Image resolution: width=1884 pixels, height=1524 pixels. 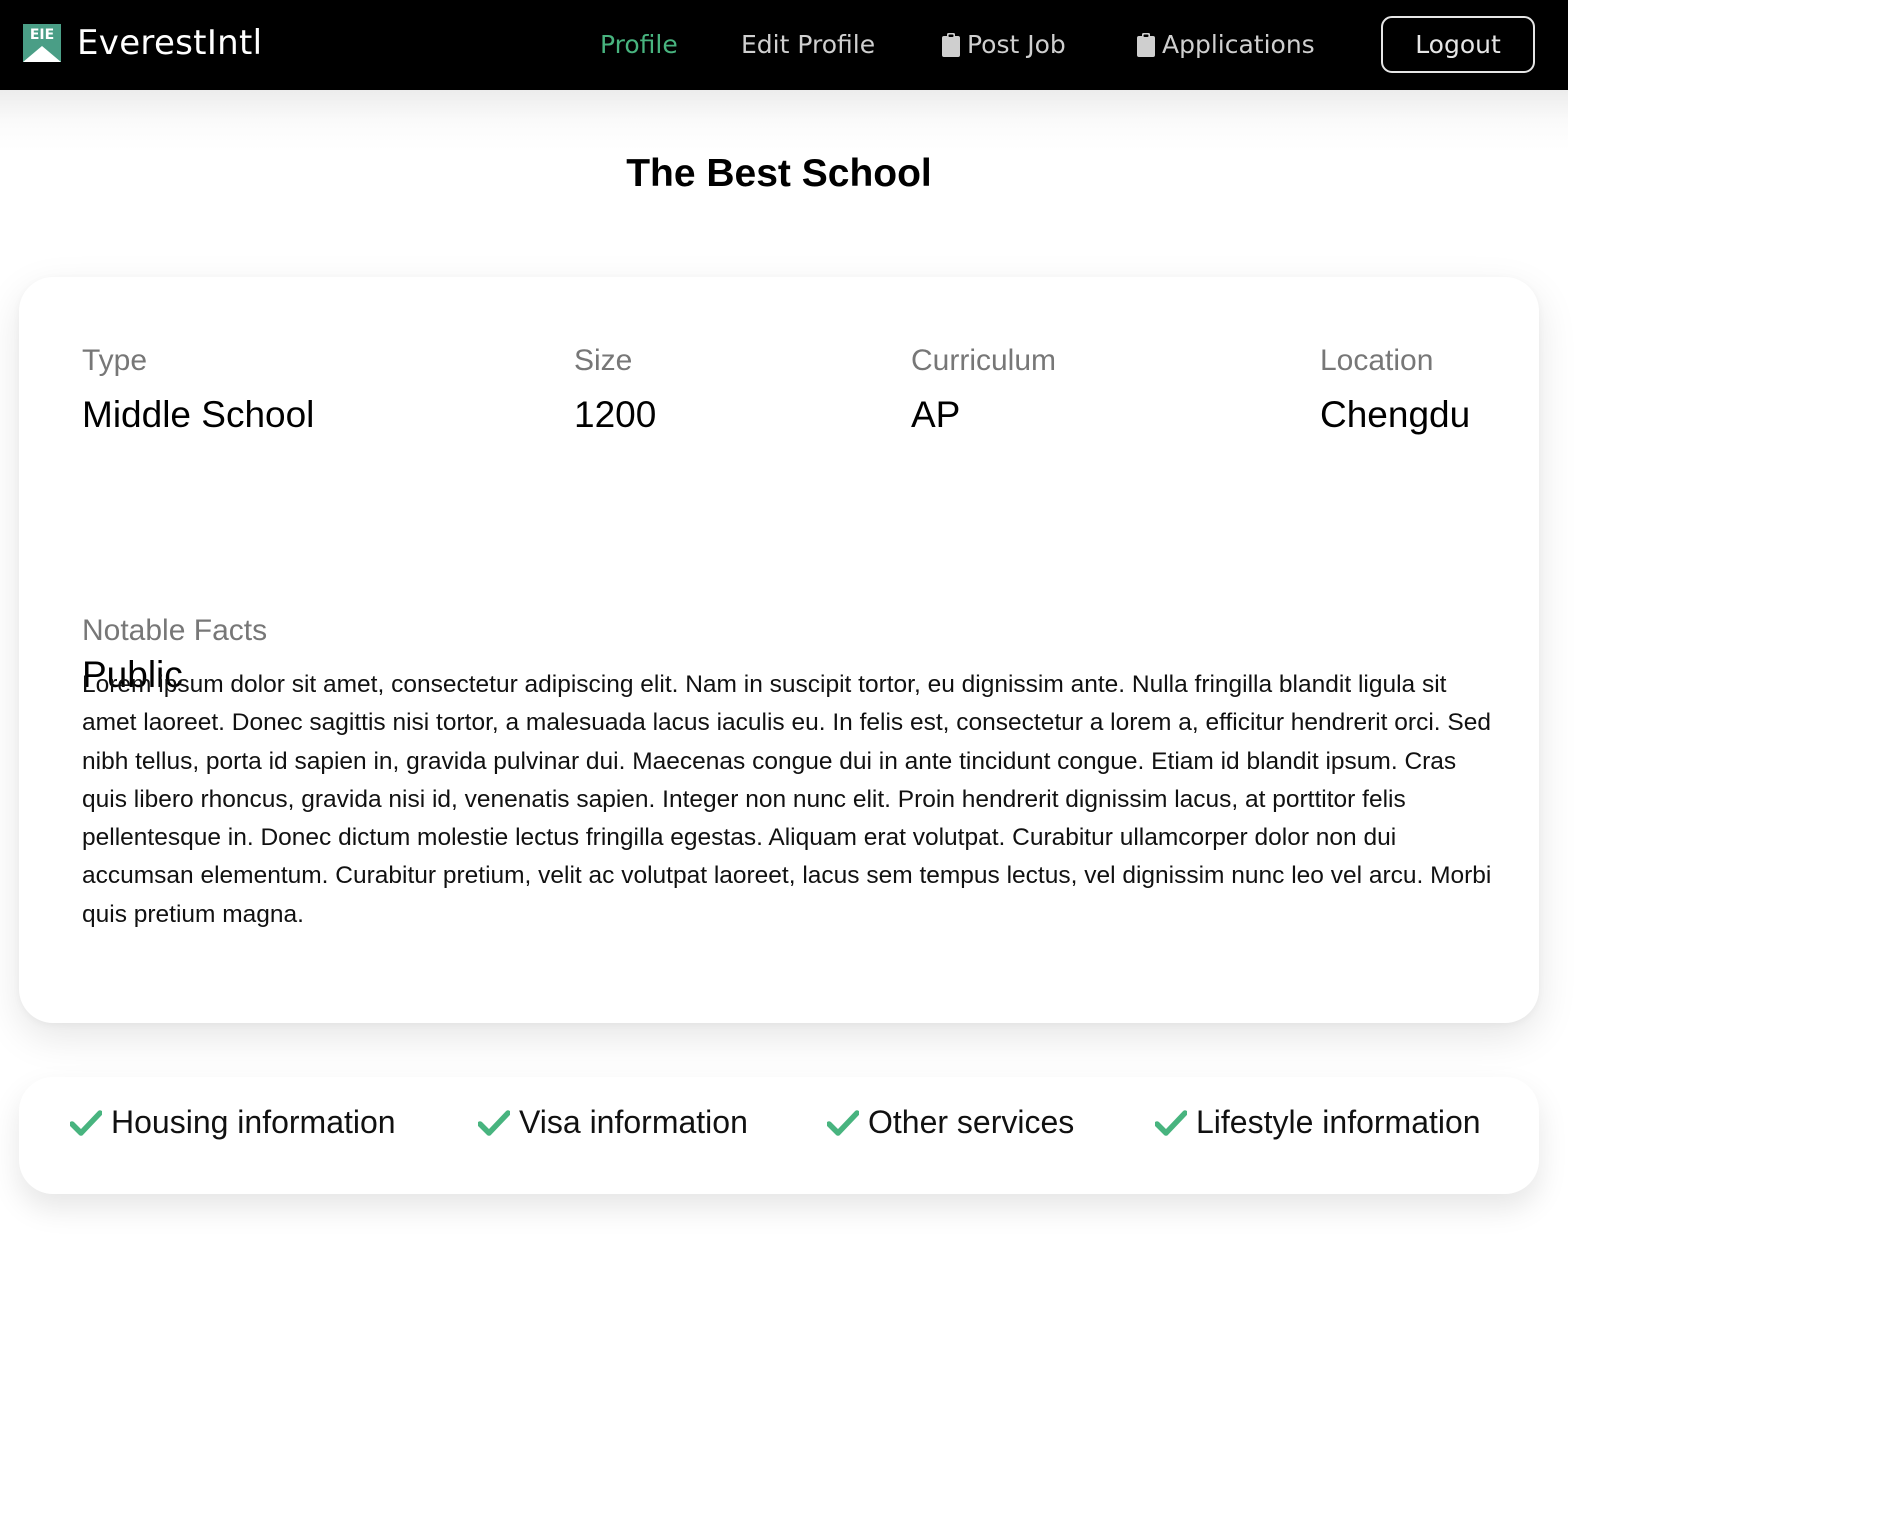 I want to click on nav-link-post-job-label: Post Job, so click(x=1016, y=44).